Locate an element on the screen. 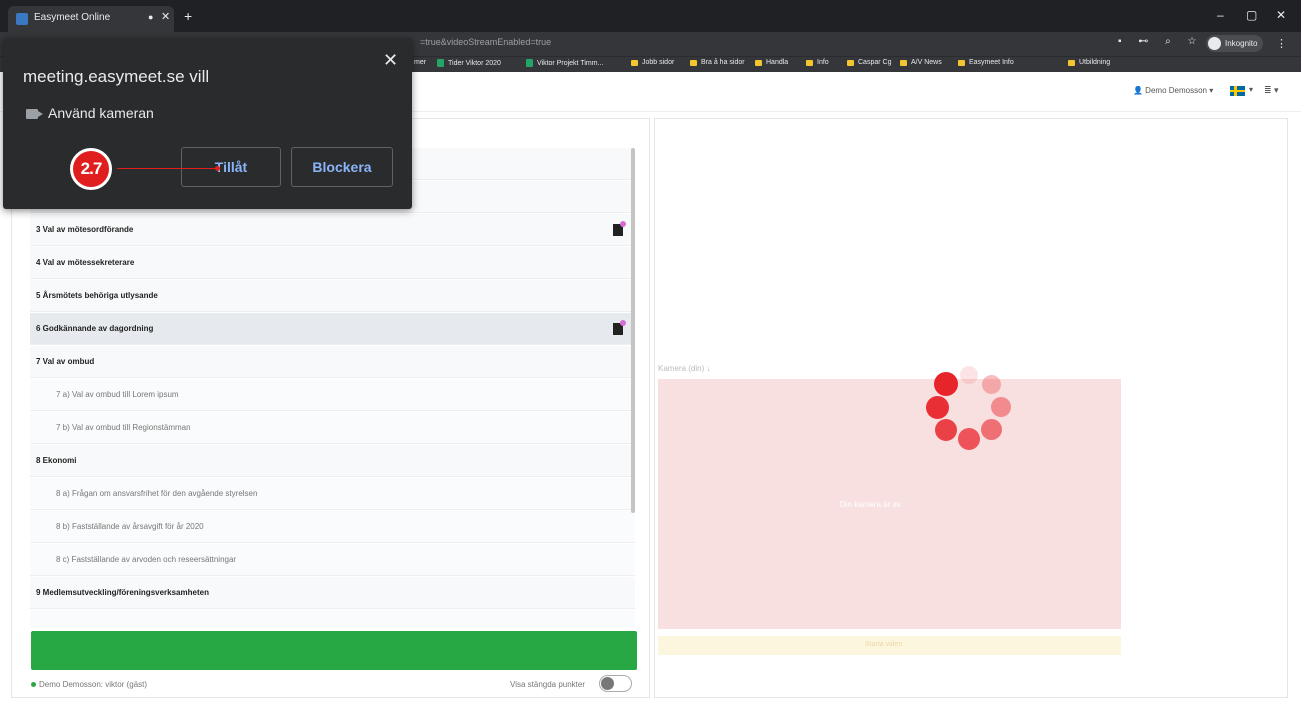 The image size is (1301, 702). agenda-item is located at coordinates (332, 619).